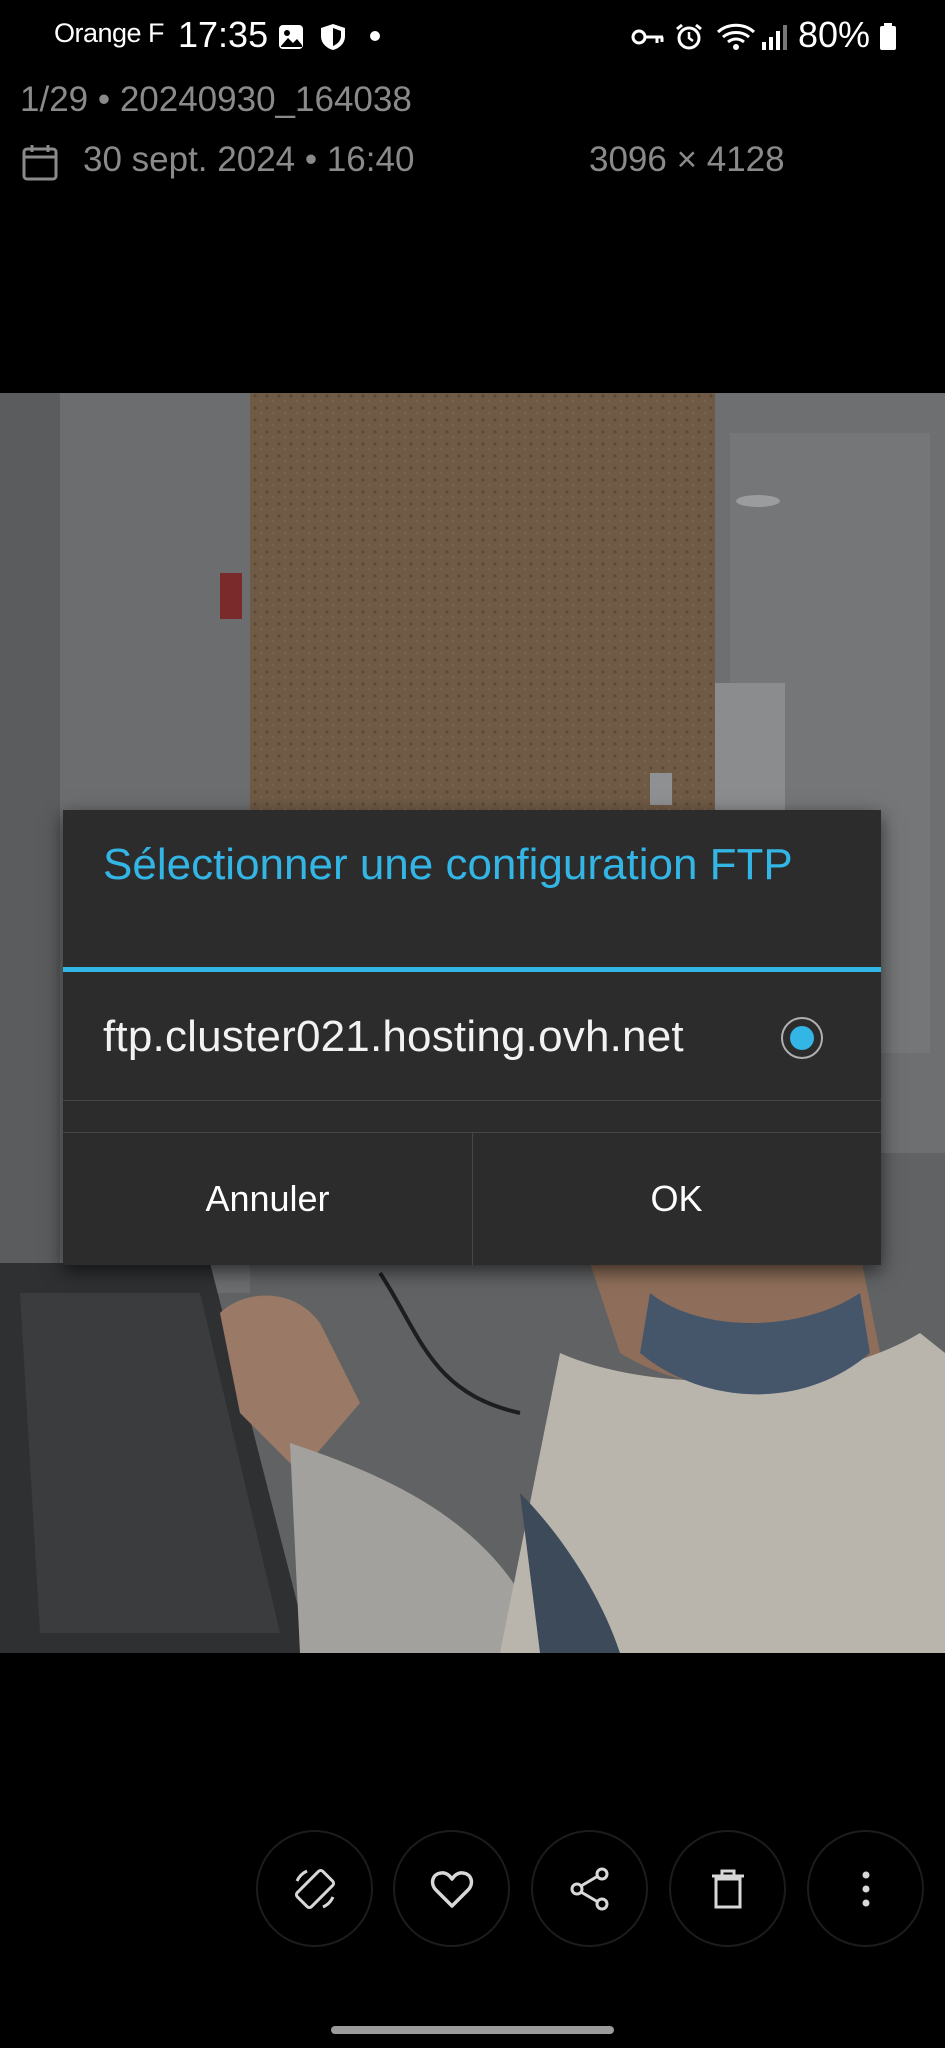 The height and width of the screenshot is (2048, 945). I want to click on cancel-button: Annuler, so click(267, 1198).